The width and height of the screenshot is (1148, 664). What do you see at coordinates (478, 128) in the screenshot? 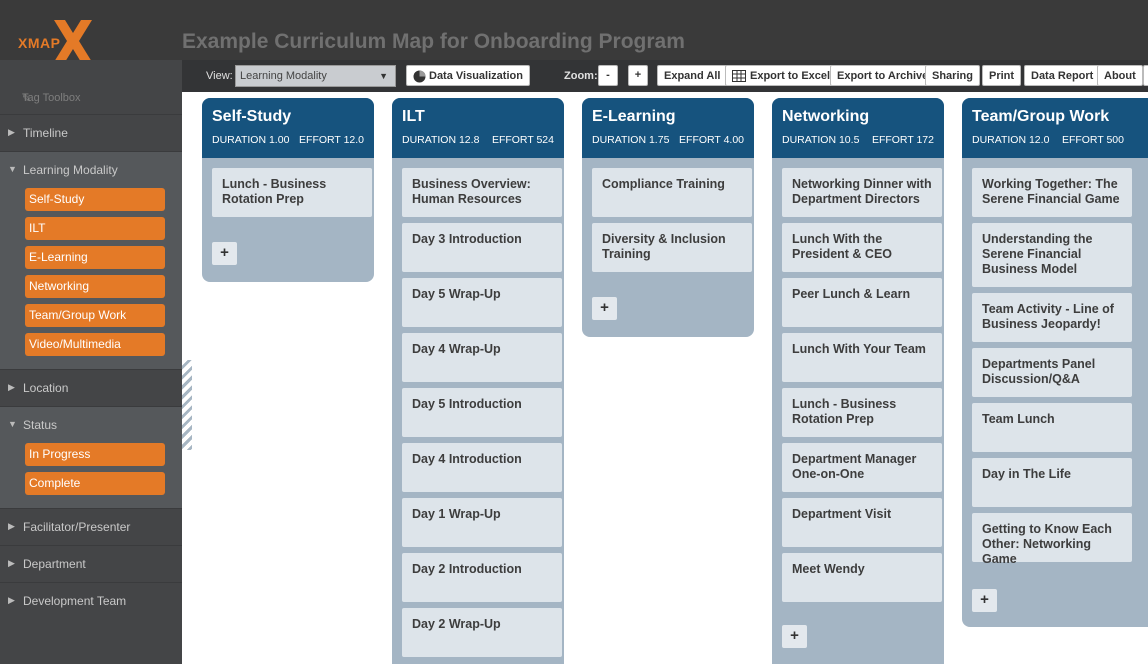
I see `column-header: ILT DURATION 12.8 EFFORT 524` at bounding box center [478, 128].